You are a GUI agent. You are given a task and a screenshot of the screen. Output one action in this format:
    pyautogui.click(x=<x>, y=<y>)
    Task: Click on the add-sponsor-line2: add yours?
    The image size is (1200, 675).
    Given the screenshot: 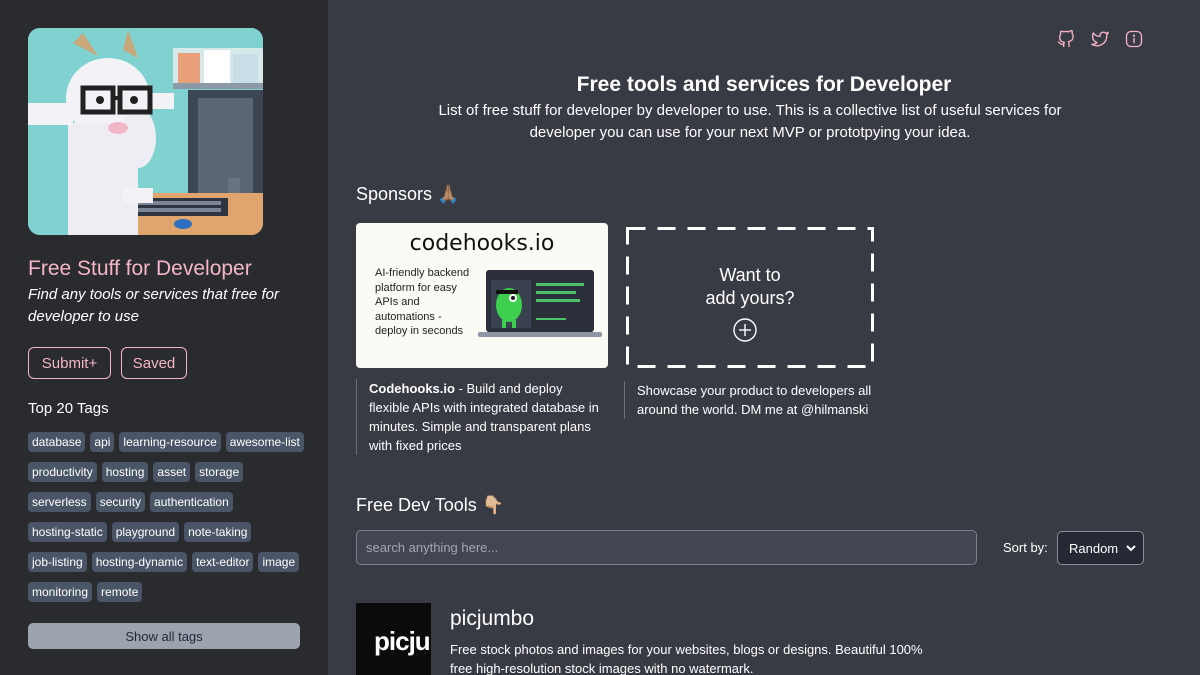 What is the action you would take?
    pyautogui.click(x=750, y=298)
    